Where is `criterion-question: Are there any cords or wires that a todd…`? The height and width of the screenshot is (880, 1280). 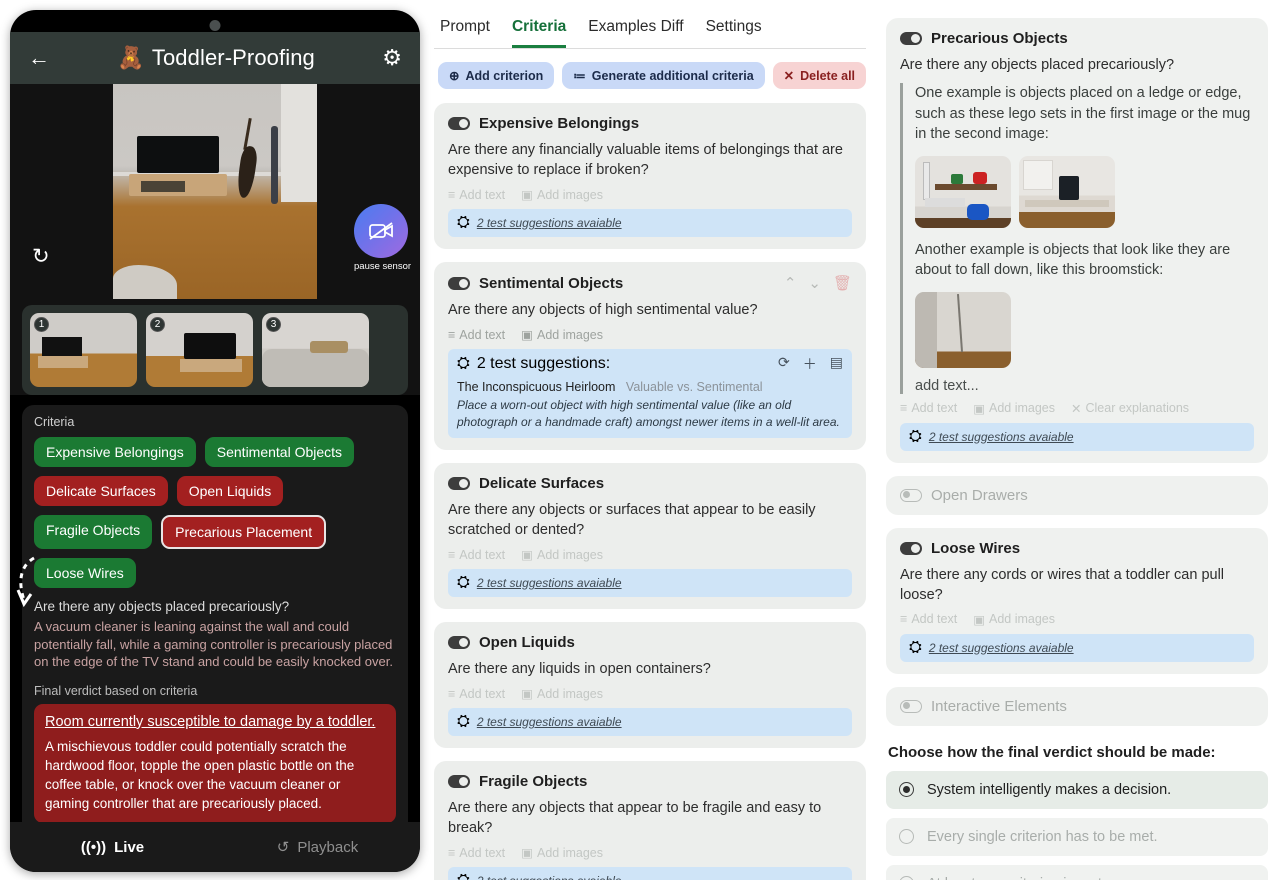 criterion-question: Are there any cords or wires that a todd… is located at coordinates (1062, 584).